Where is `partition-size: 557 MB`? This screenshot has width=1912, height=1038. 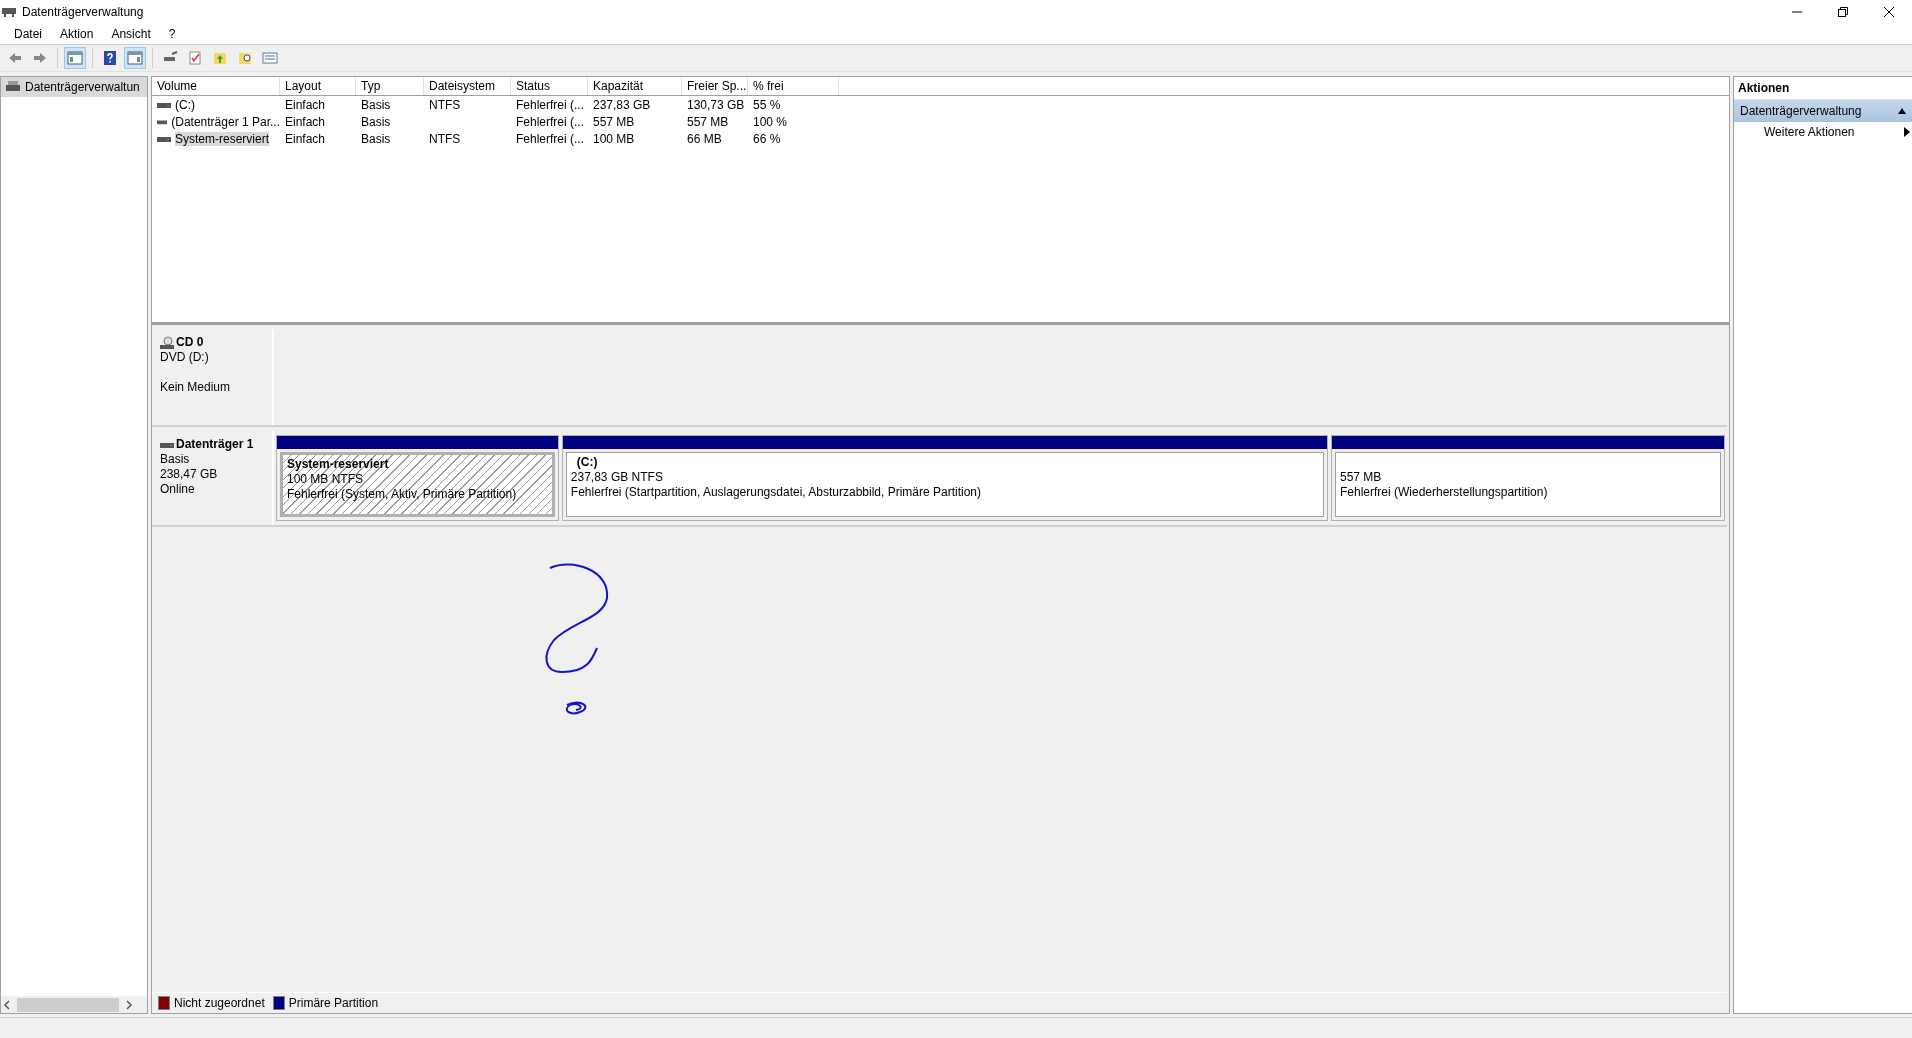
partition-size: 557 MB is located at coordinates (1361, 477).